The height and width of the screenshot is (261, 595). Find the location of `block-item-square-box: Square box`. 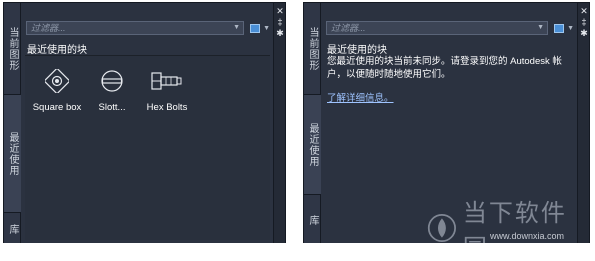

block-item-square-box: Square box is located at coordinates (57, 90).